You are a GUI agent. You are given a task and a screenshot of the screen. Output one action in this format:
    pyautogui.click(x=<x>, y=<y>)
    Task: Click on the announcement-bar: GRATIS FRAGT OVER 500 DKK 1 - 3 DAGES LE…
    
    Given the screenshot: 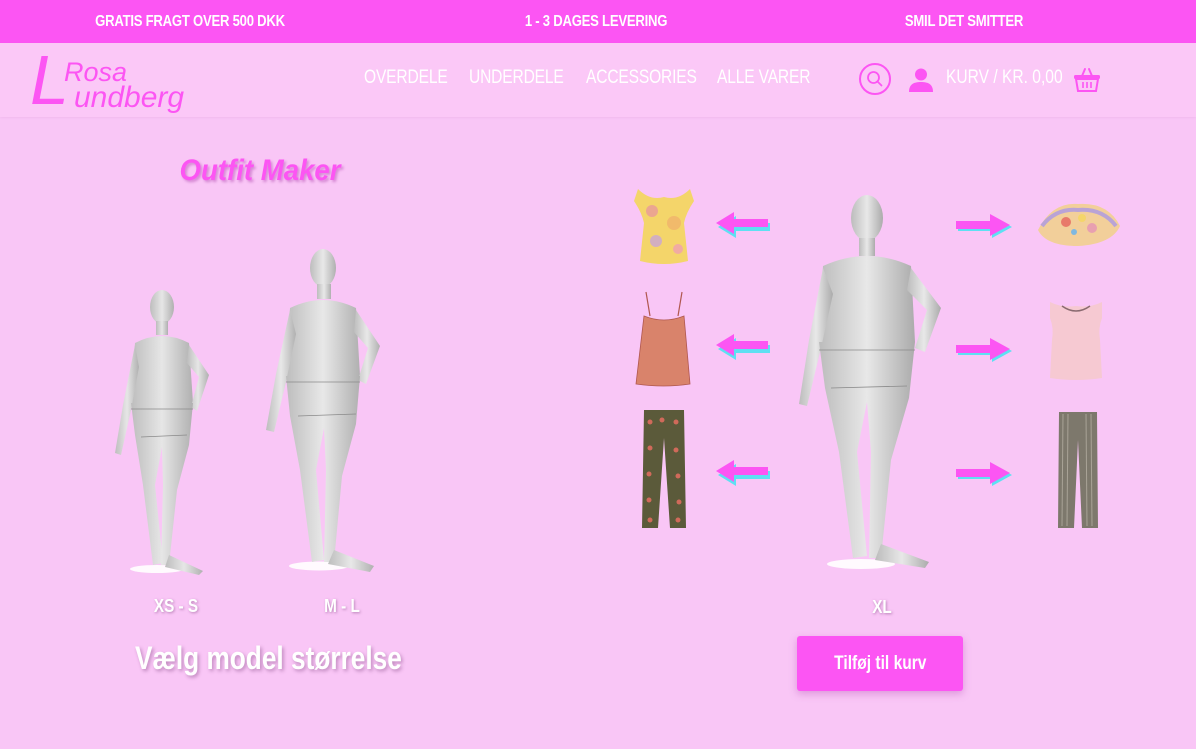 What is the action you would take?
    pyautogui.click(x=598, y=21)
    